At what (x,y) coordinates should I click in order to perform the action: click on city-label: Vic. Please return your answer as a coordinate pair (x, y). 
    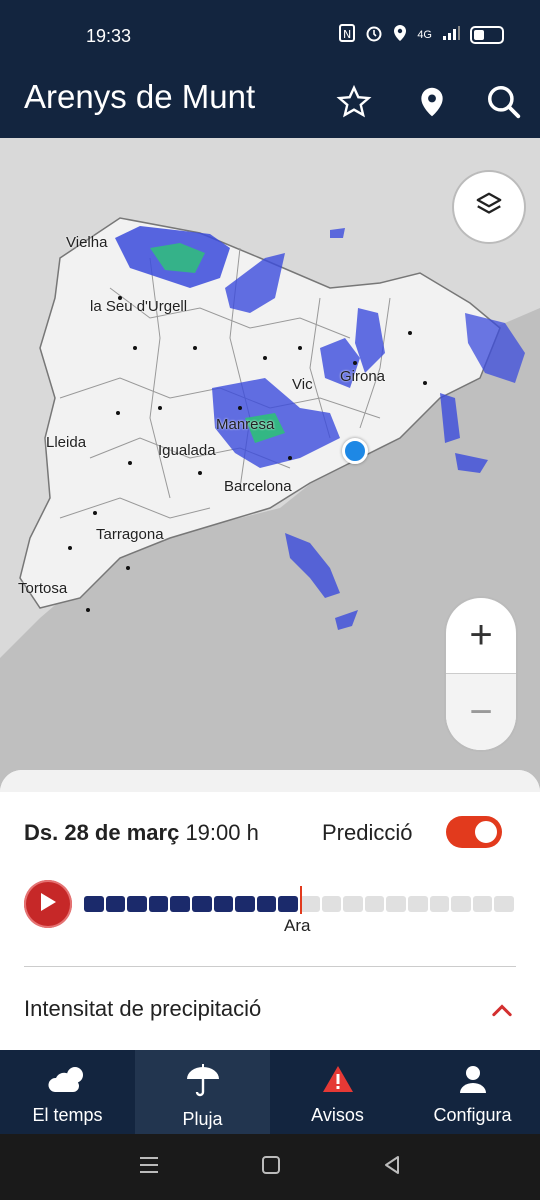
    Looking at the image, I should click on (302, 384).